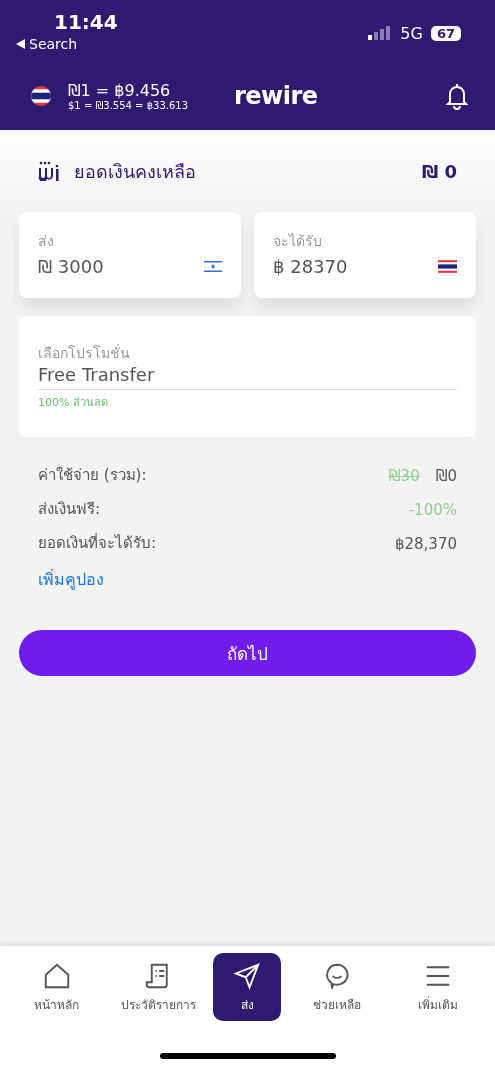 This screenshot has width=495, height=1070. What do you see at coordinates (84, 353) in the screenshot?
I see `promotion-label: เลือกโปรโมชั่น` at bounding box center [84, 353].